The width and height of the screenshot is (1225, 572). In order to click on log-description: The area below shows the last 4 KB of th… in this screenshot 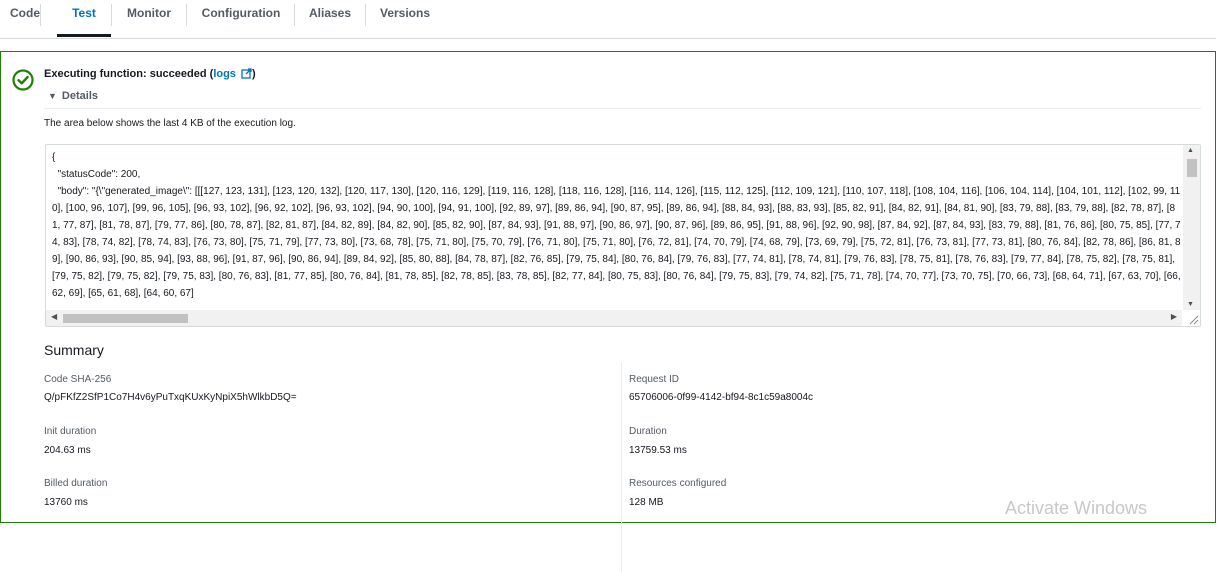, I will do `click(170, 123)`.